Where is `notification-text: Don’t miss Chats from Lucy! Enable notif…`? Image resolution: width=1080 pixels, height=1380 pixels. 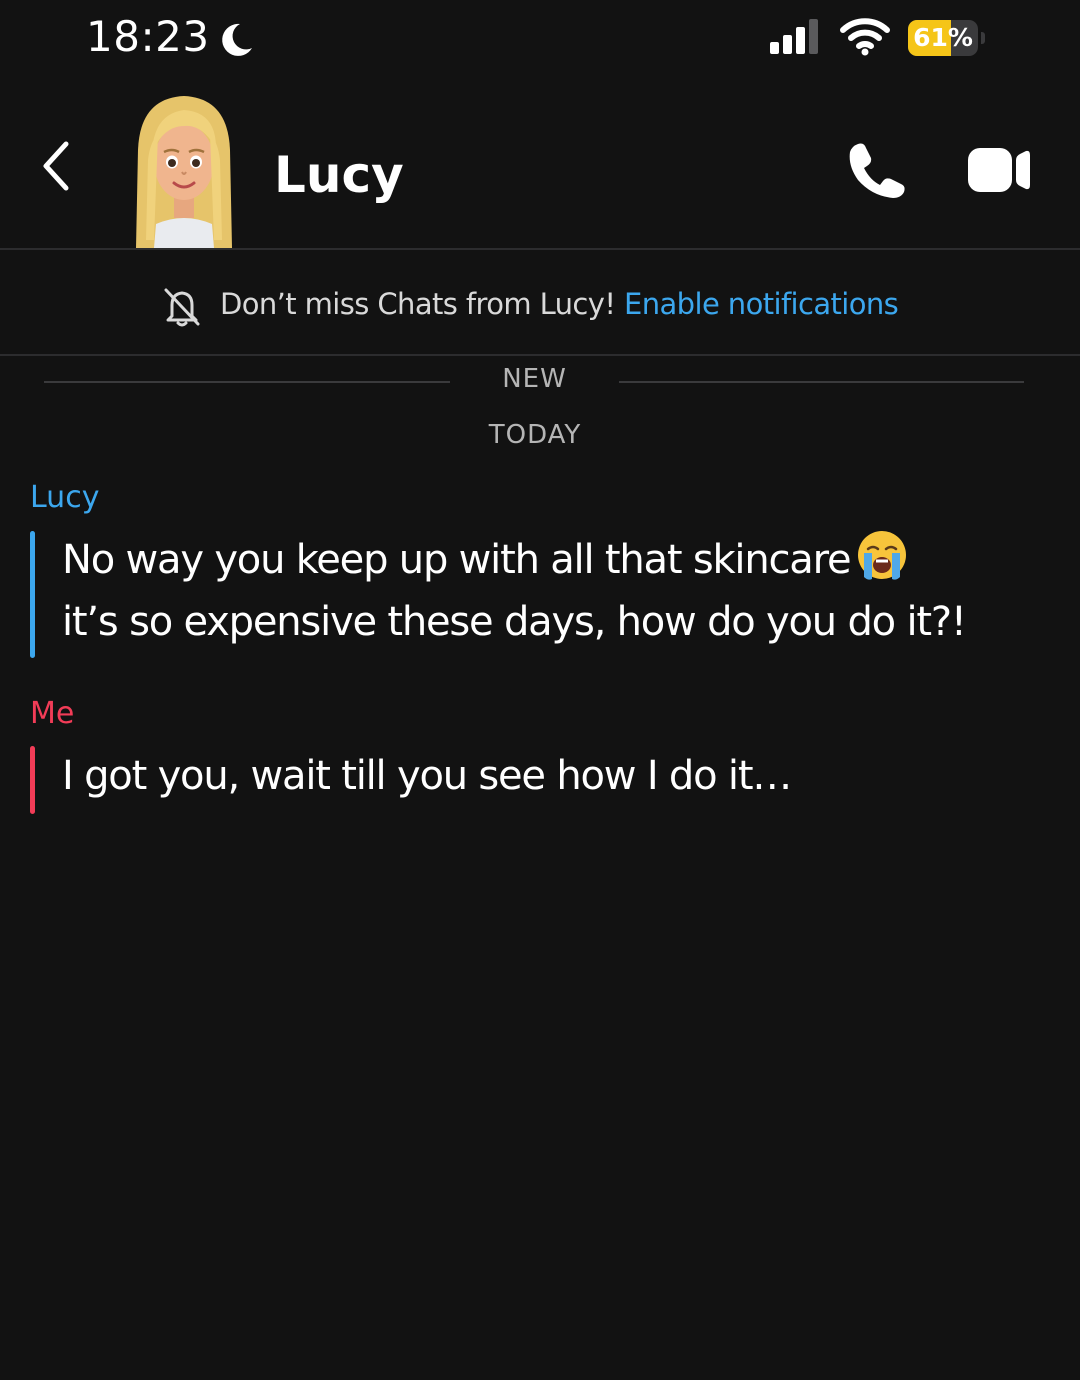 notification-text: Don’t miss Chats from Lucy! Enable notif… is located at coordinates (559, 304).